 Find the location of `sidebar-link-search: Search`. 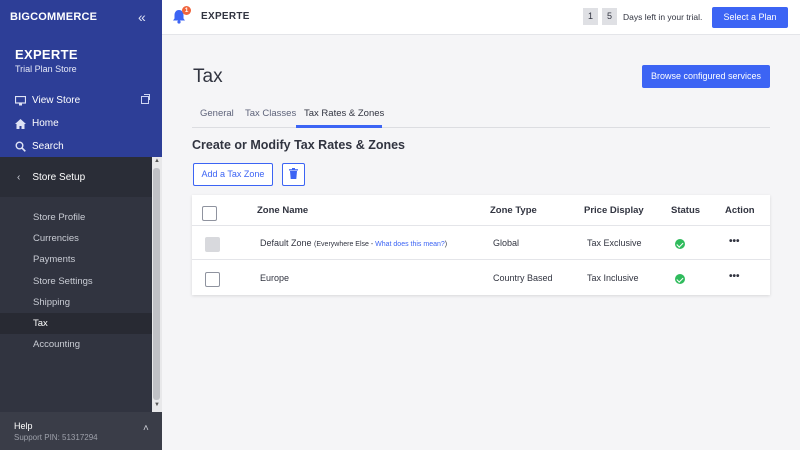

sidebar-link-search: Search is located at coordinates (39, 146).